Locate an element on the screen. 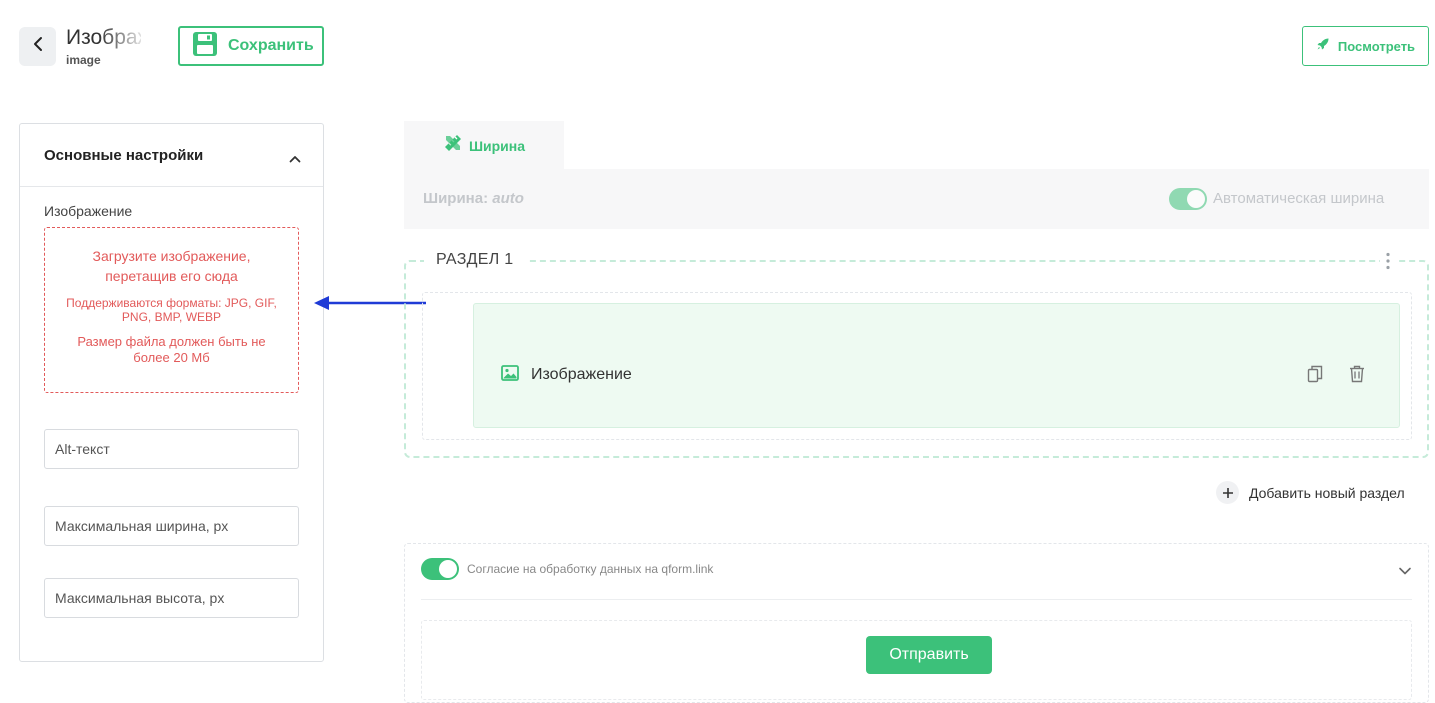  section-title: РАЗДЕЛ 1 is located at coordinates (475, 260).